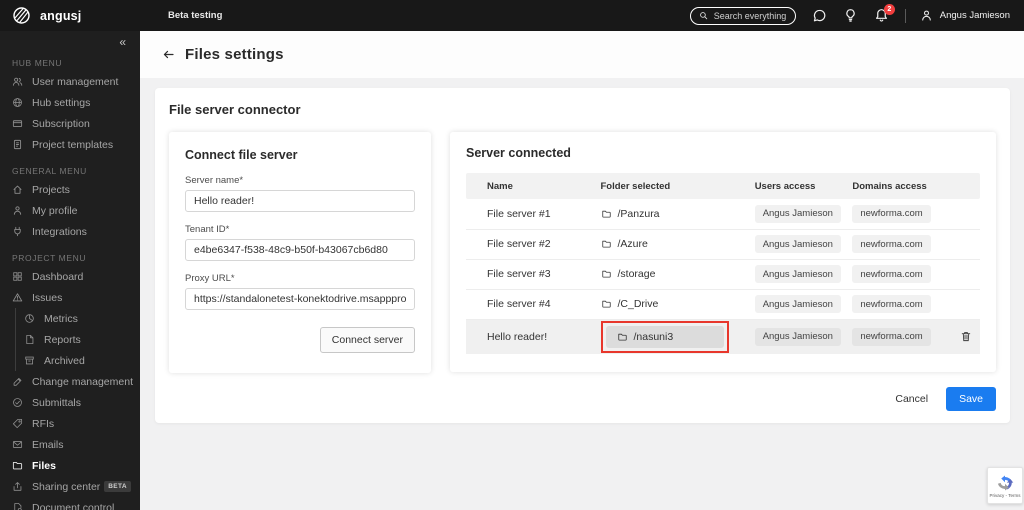 This screenshot has width=1024, height=510. I want to click on server-name-cell: File server #4, so click(530, 304).